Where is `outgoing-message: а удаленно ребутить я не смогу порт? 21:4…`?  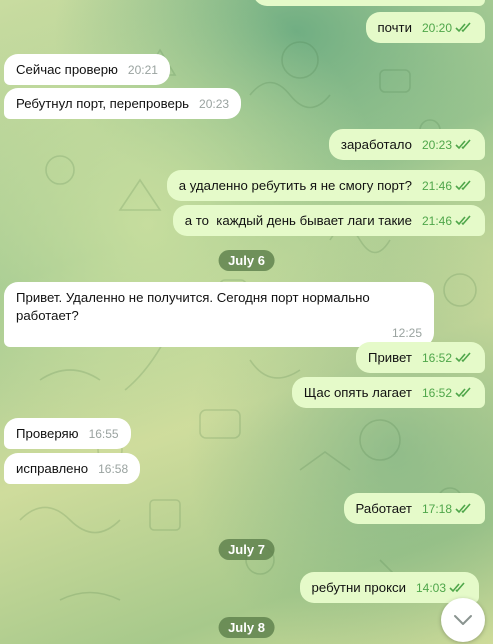 outgoing-message: а удаленно ребутить я не смогу порт? 21:4… is located at coordinates (325, 186).